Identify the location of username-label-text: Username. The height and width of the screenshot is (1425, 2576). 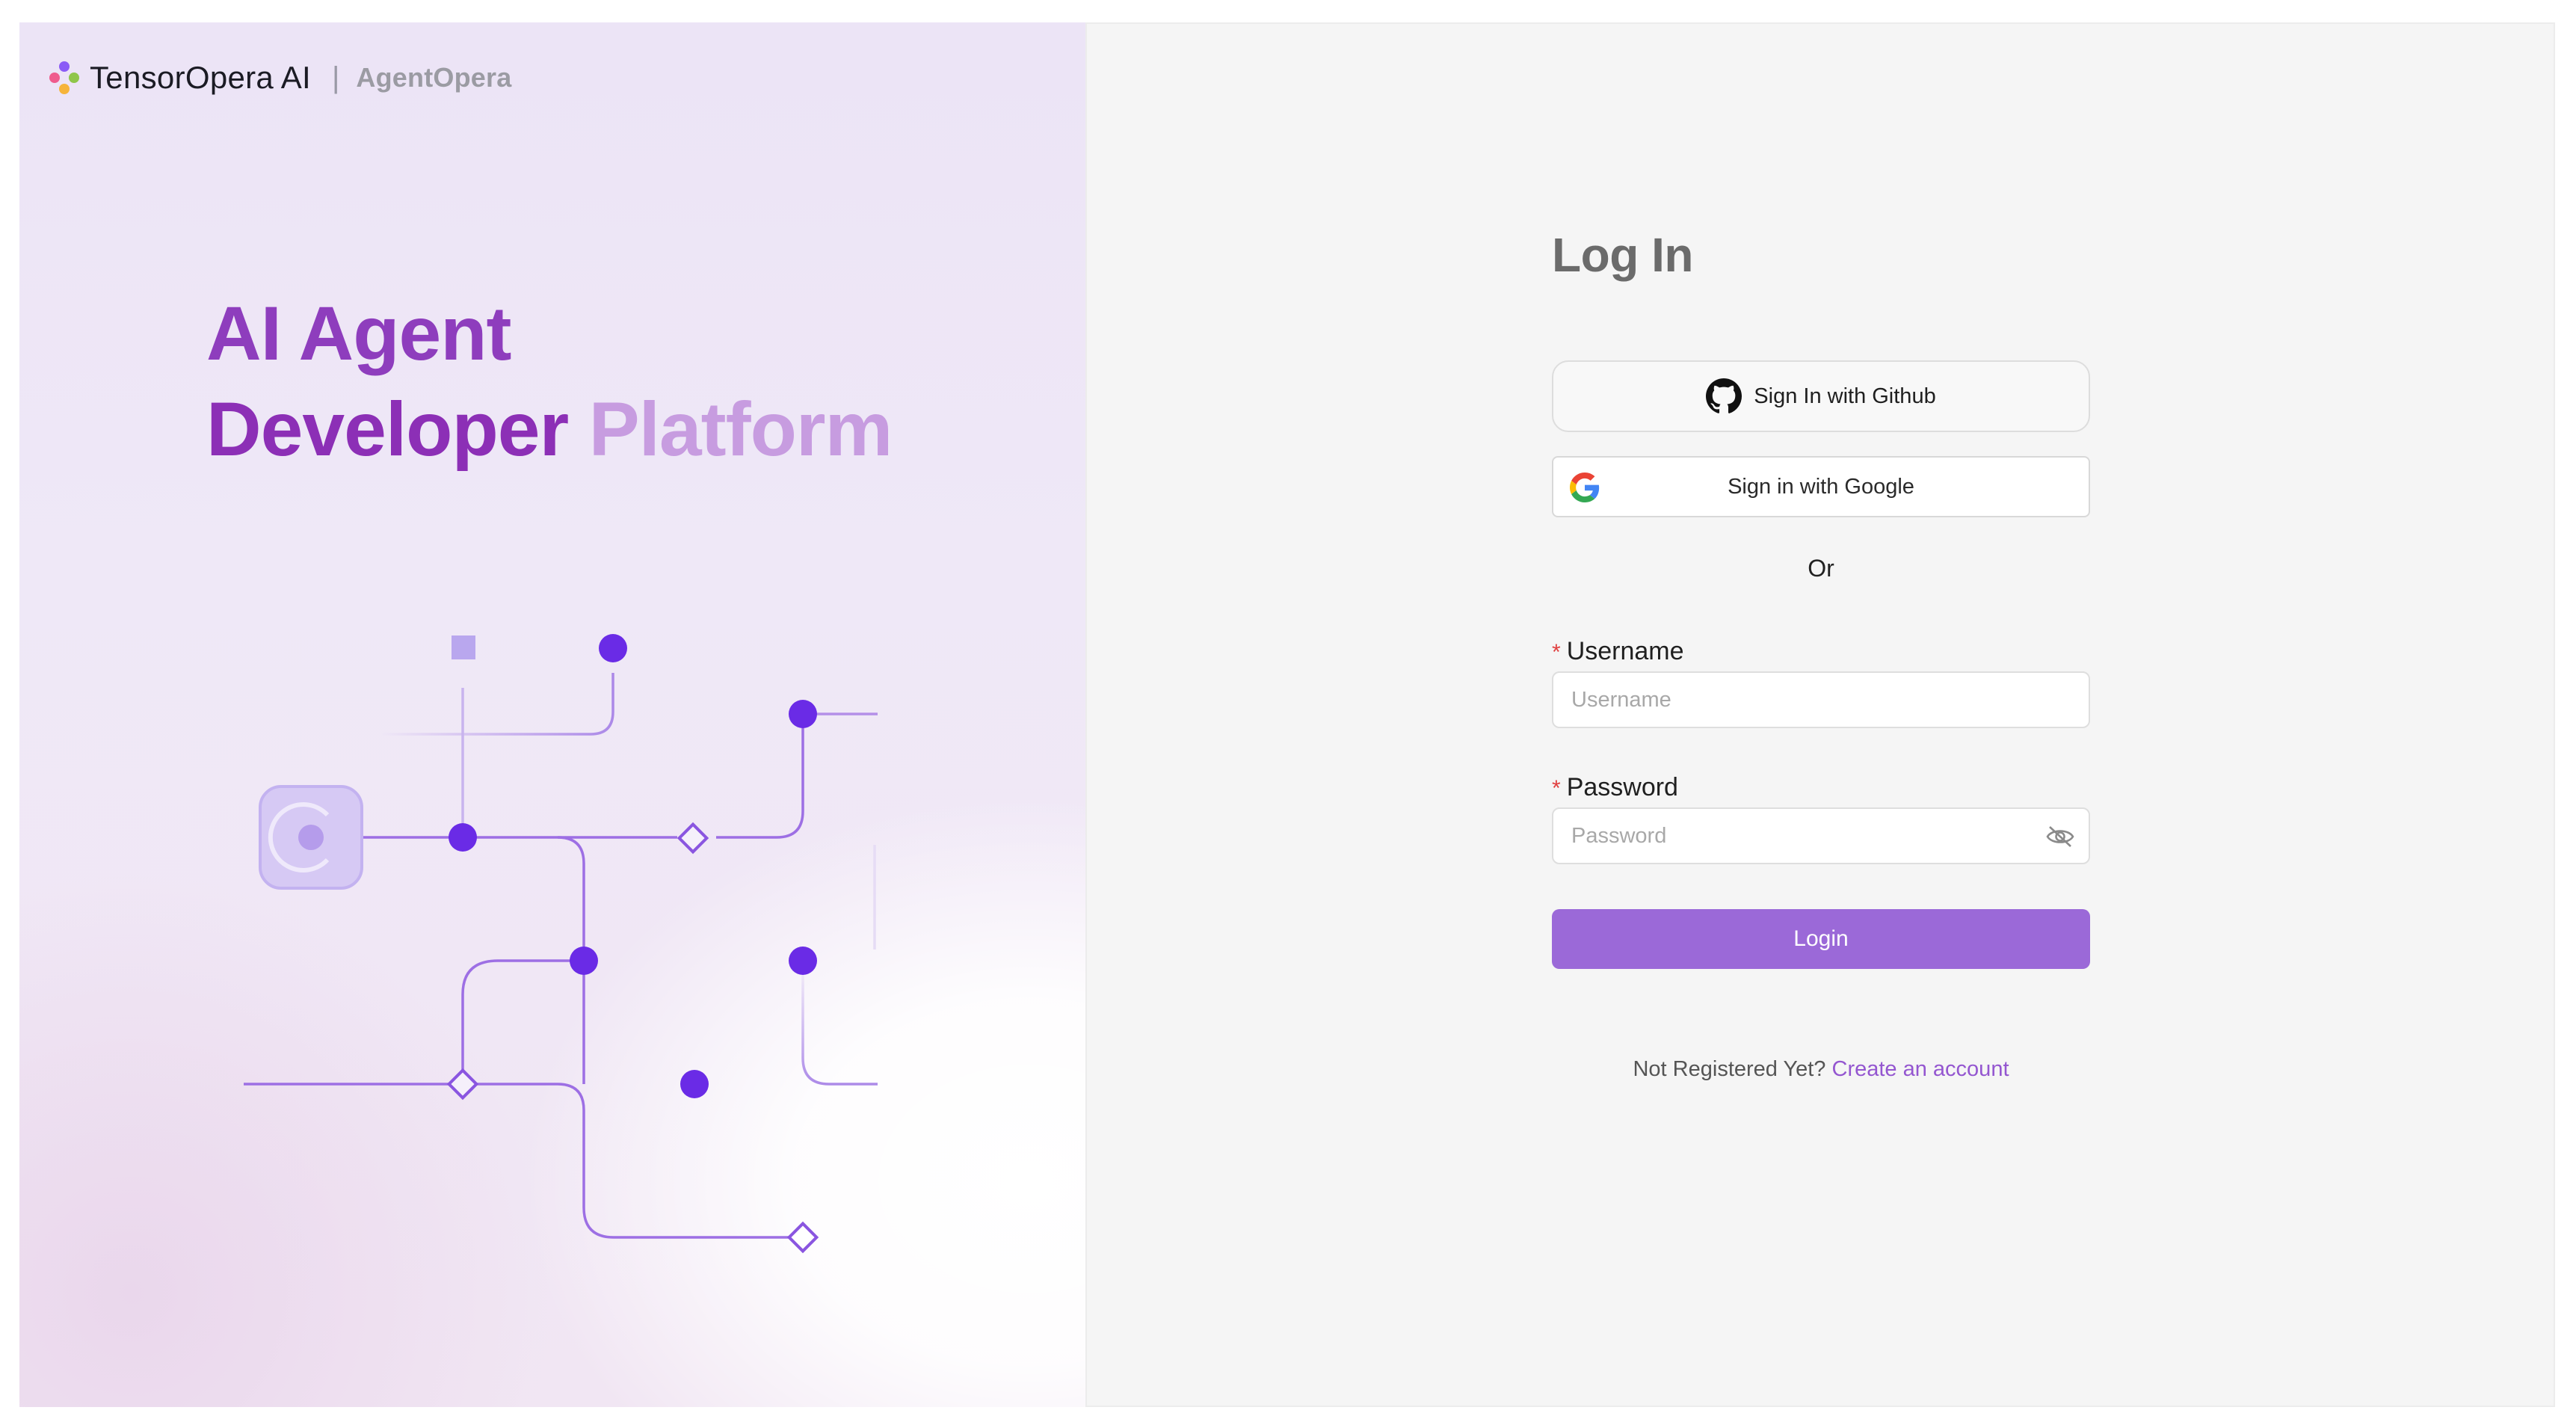
(1625, 651).